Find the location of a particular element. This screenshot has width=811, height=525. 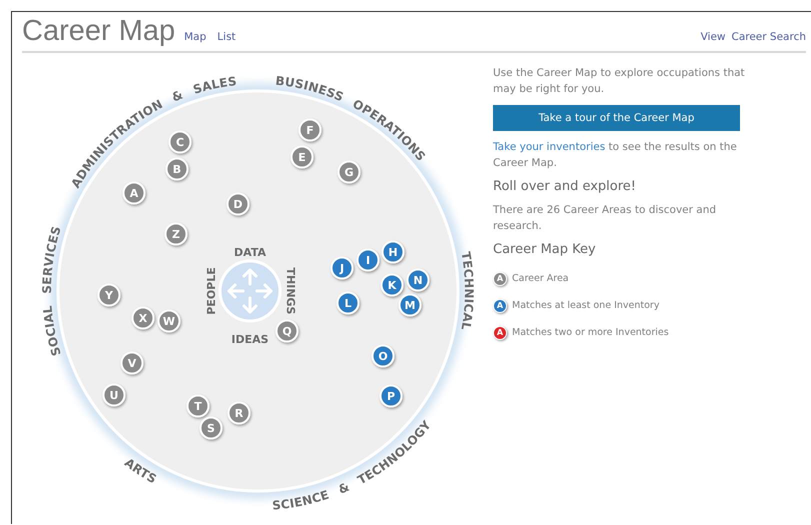

page-title: Career Map is located at coordinates (99, 31).